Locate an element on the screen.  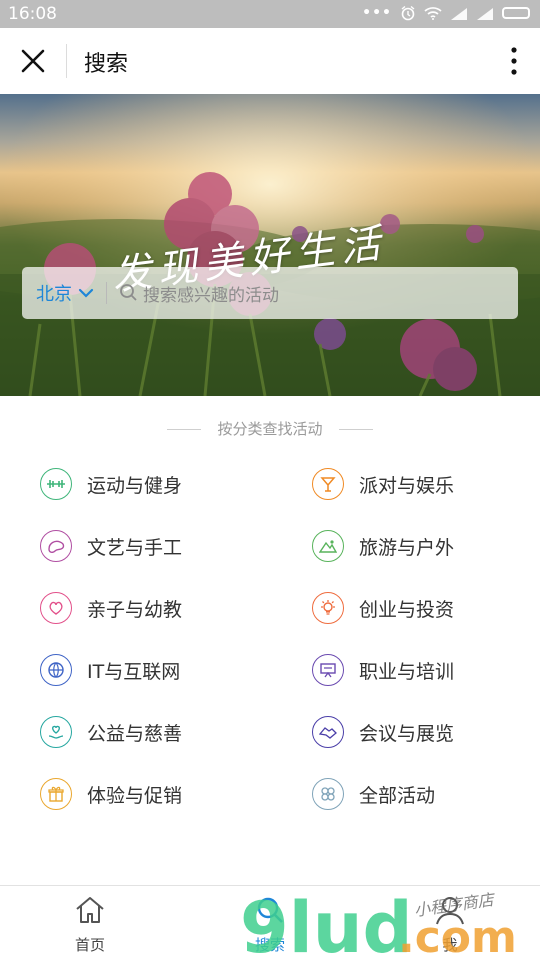
close-icon is located at coordinates (33, 61).